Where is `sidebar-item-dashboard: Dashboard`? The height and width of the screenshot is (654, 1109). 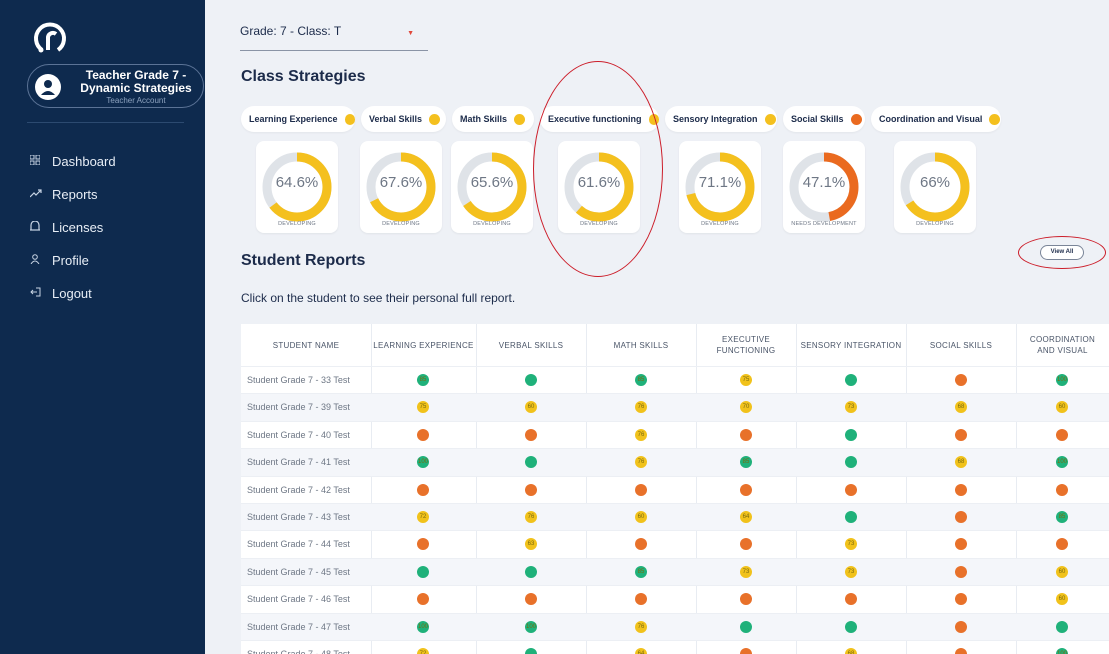
sidebar-item-dashboard: Dashboard is located at coordinates (72, 161).